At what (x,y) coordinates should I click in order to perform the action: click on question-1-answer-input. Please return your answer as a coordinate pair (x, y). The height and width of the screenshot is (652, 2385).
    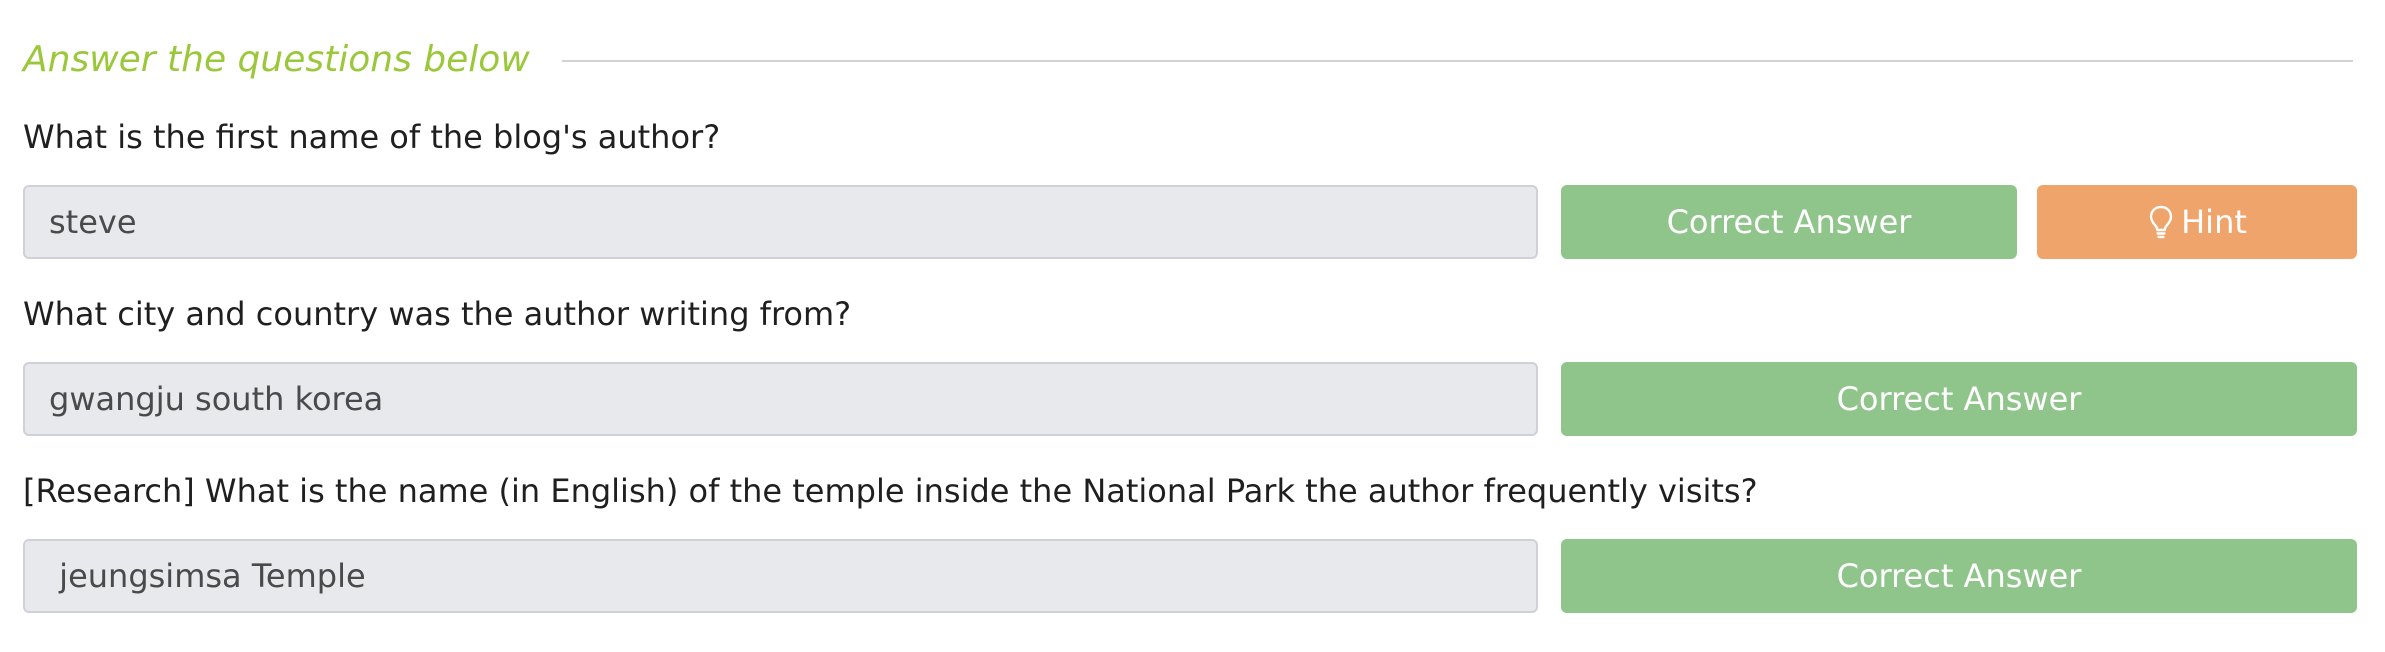
    Looking at the image, I should click on (780, 222).